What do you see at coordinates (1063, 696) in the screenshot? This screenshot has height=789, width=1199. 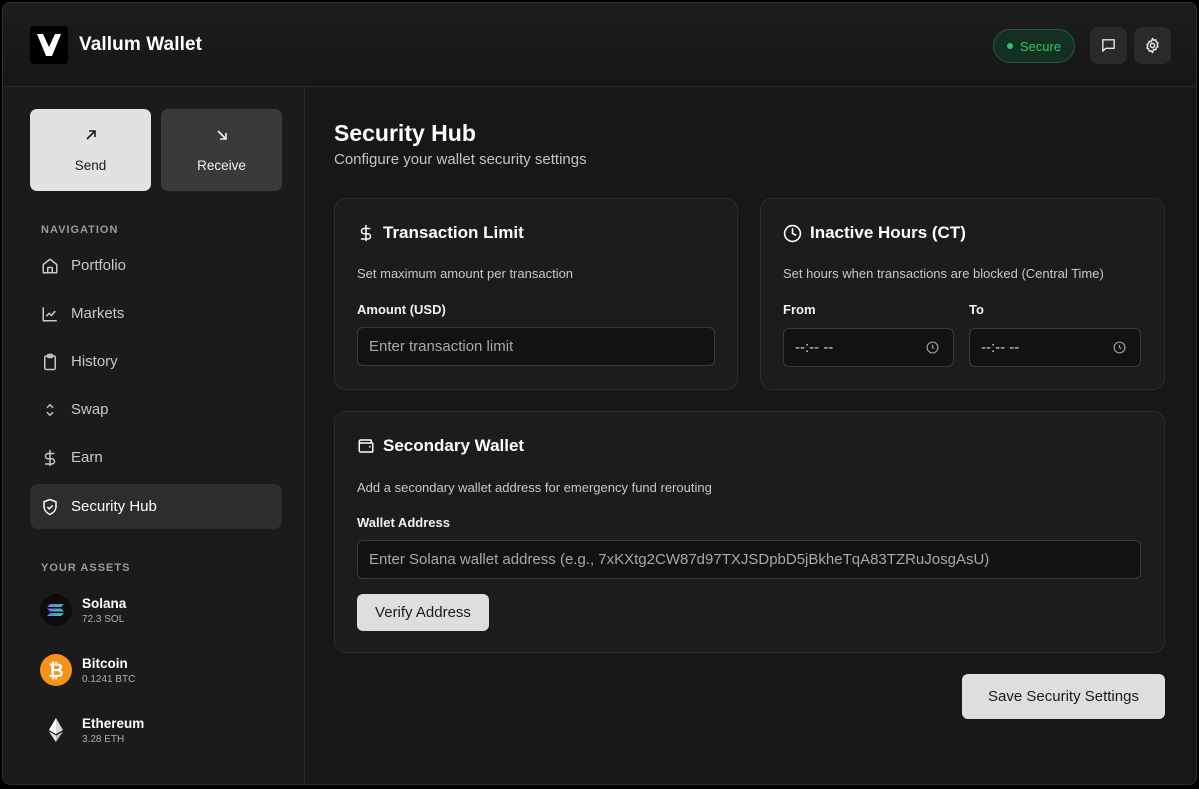 I see `save-security-settings-button: Save Security Settings` at bounding box center [1063, 696].